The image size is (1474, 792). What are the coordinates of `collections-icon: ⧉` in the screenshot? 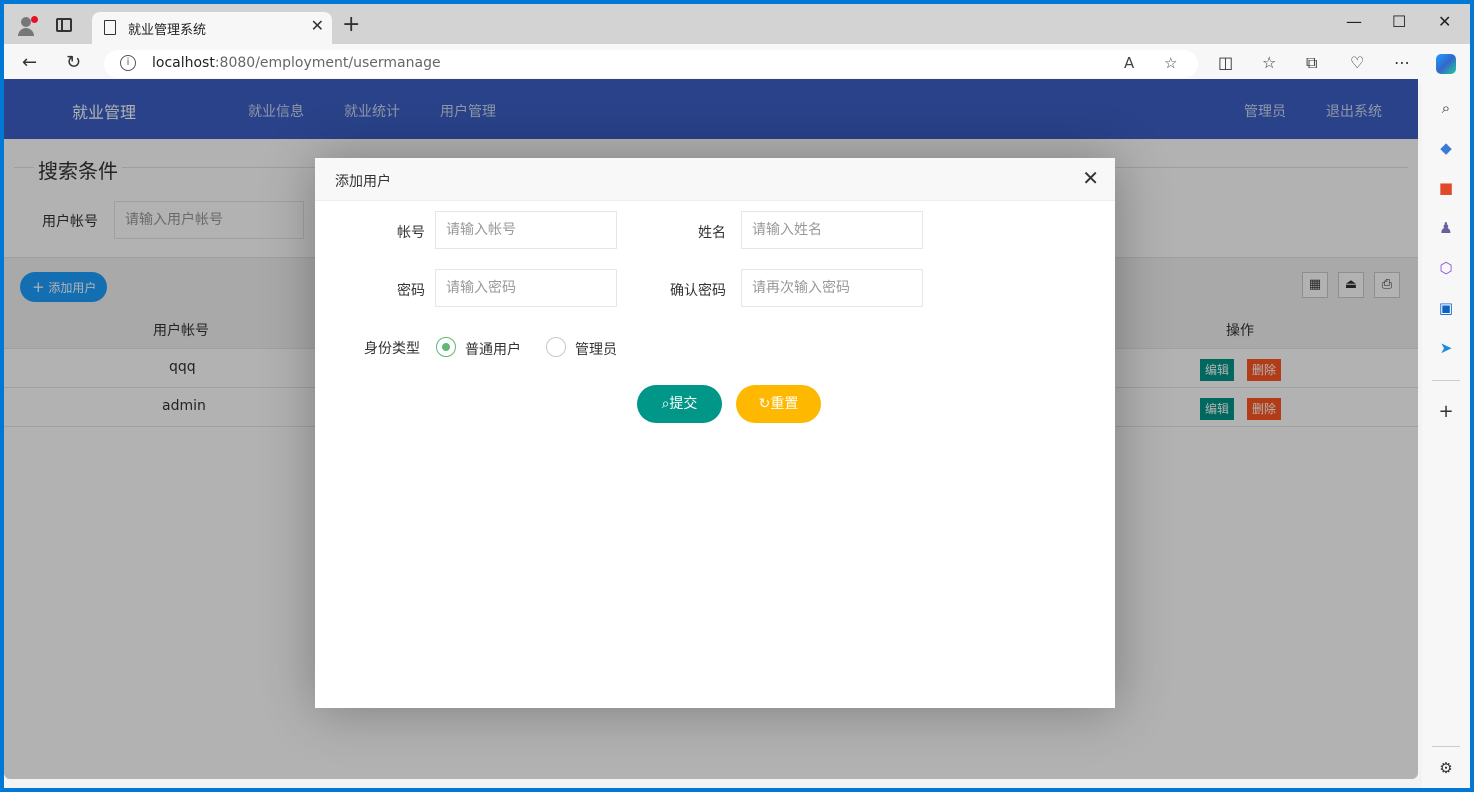 It's located at (1311, 63).